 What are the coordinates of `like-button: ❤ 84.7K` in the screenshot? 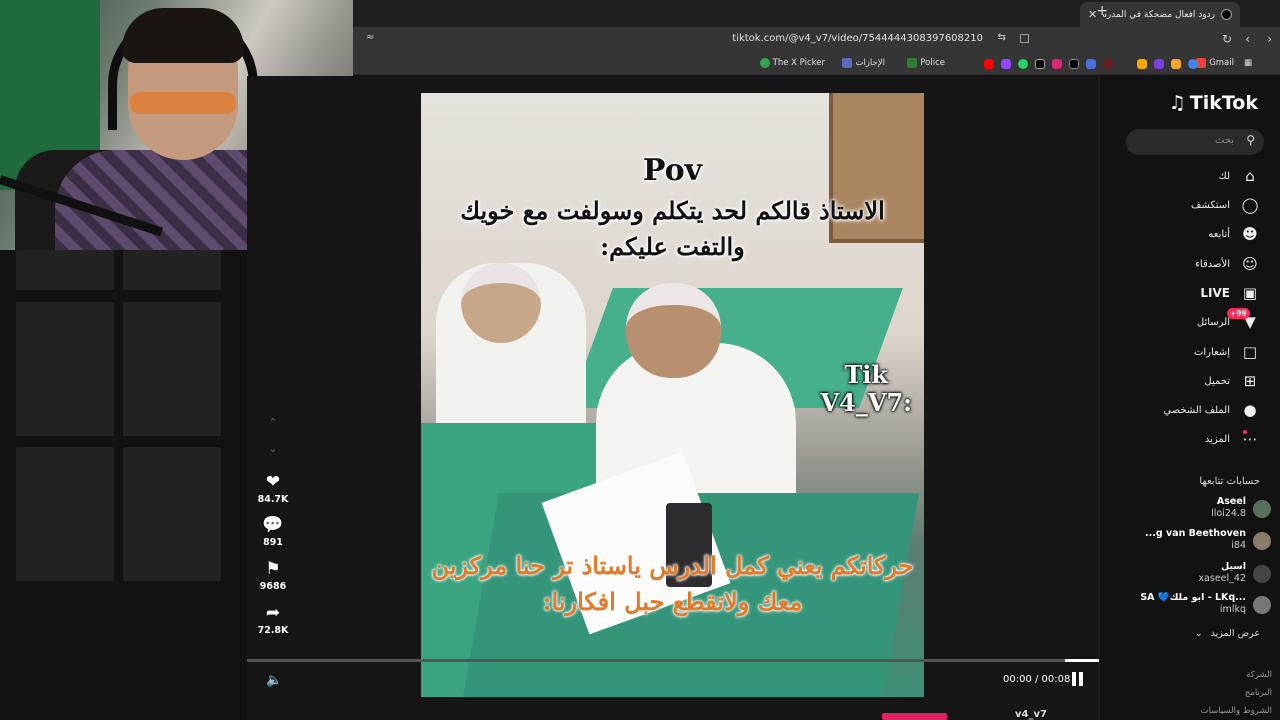 It's located at (273, 489).